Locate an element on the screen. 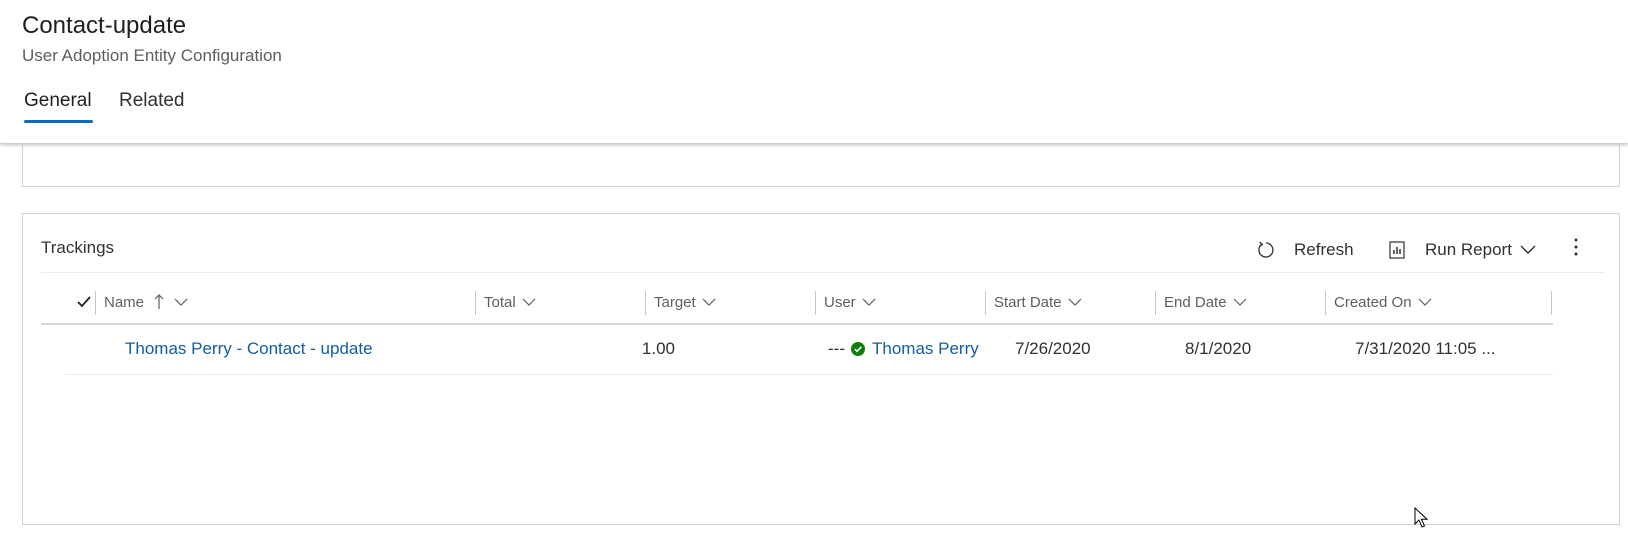 This screenshot has height=545, width=1628. user-status-icon is located at coordinates (858, 349).